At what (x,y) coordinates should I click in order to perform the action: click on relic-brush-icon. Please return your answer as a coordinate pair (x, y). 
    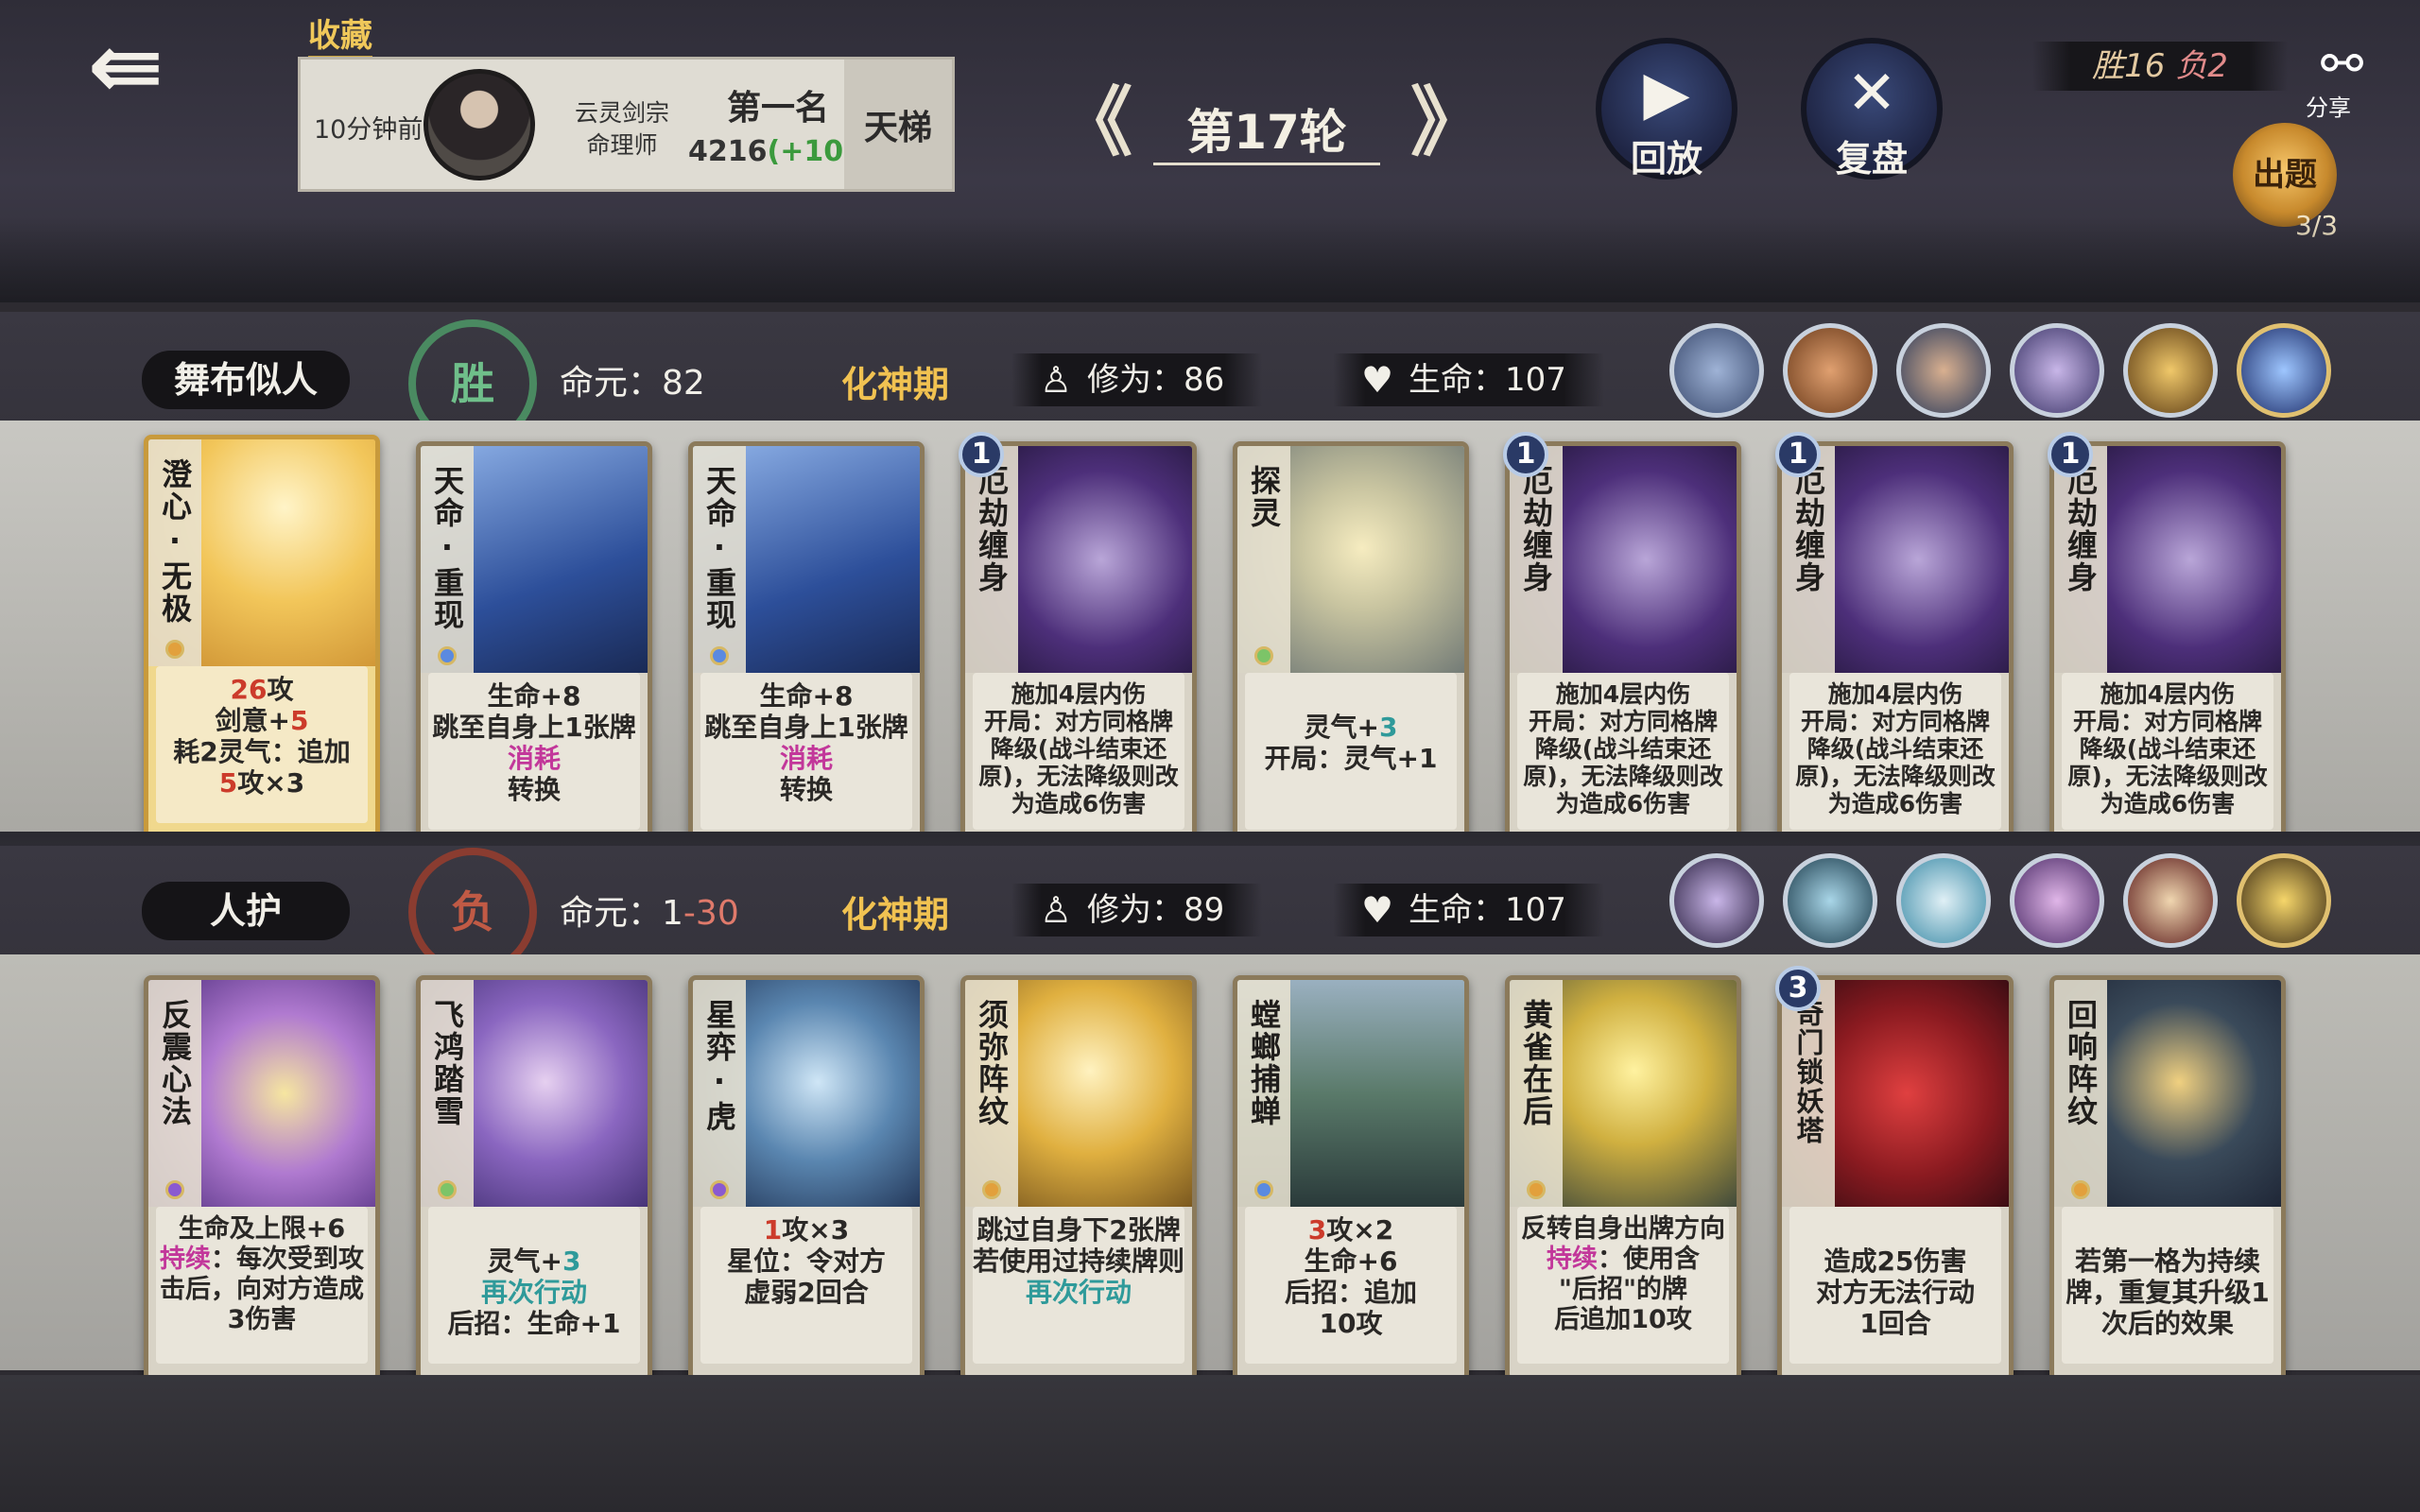
    Looking at the image, I should click on (2170, 900).